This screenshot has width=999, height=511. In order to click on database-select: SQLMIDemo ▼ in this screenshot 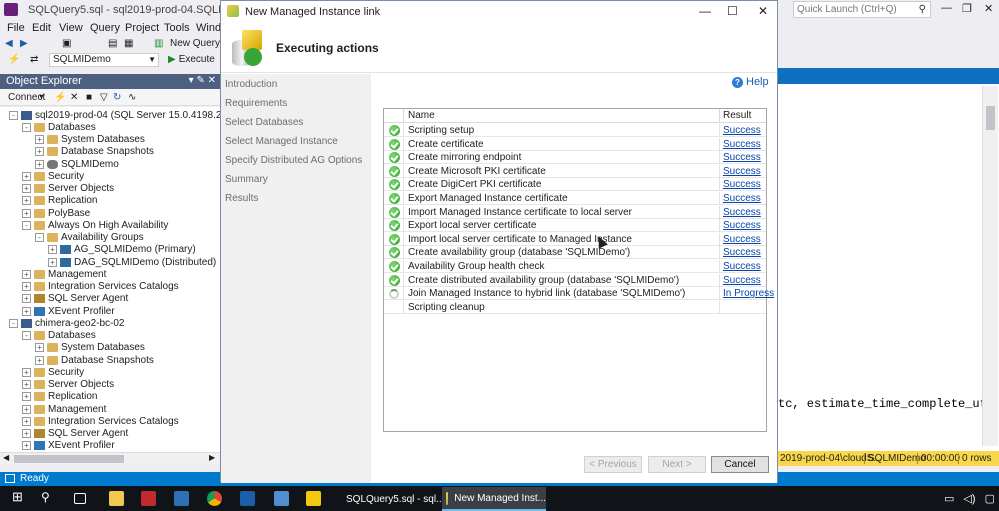, I will do `click(104, 60)`.